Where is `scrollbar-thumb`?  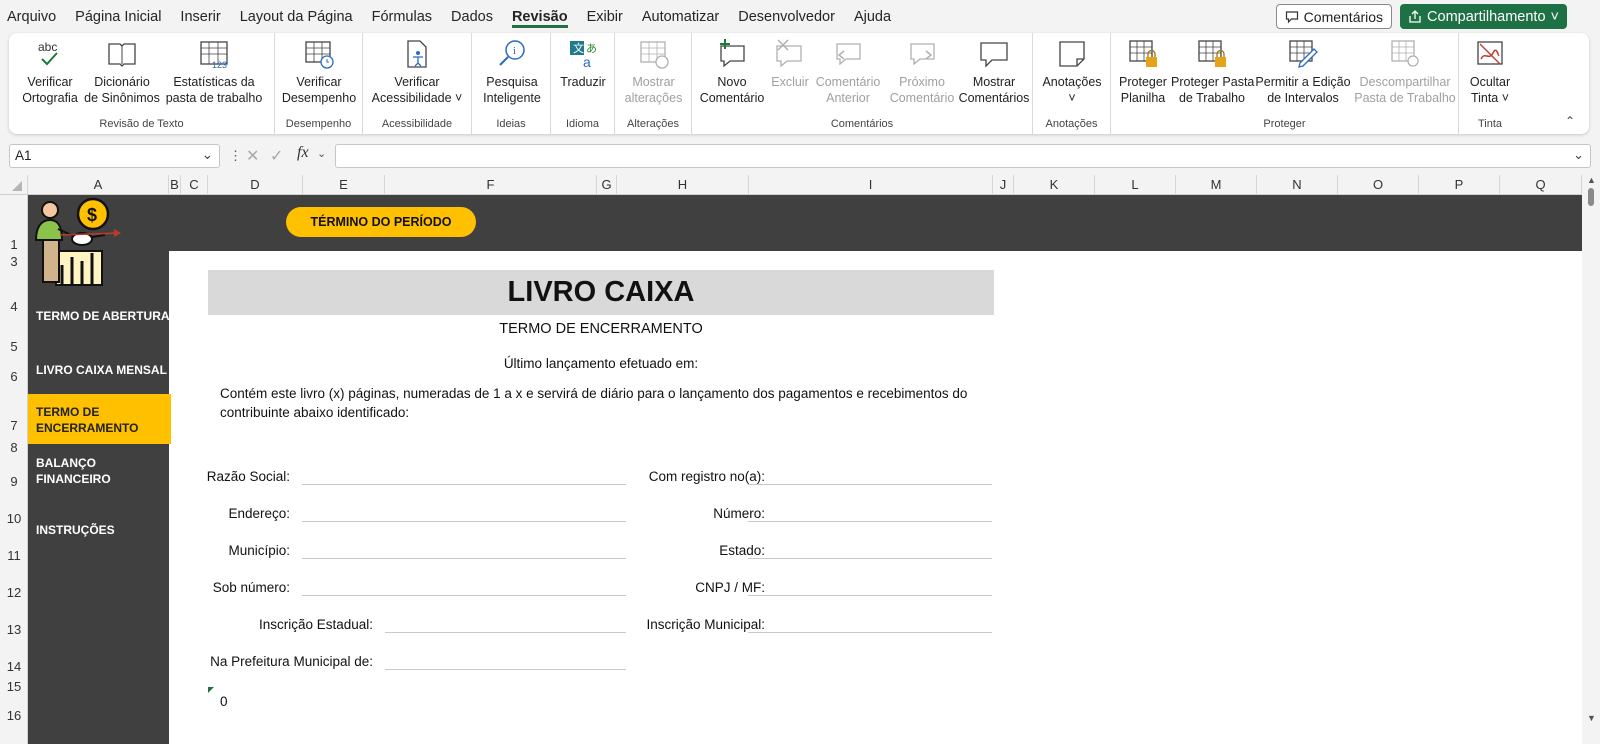 scrollbar-thumb is located at coordinates (1591, 197).